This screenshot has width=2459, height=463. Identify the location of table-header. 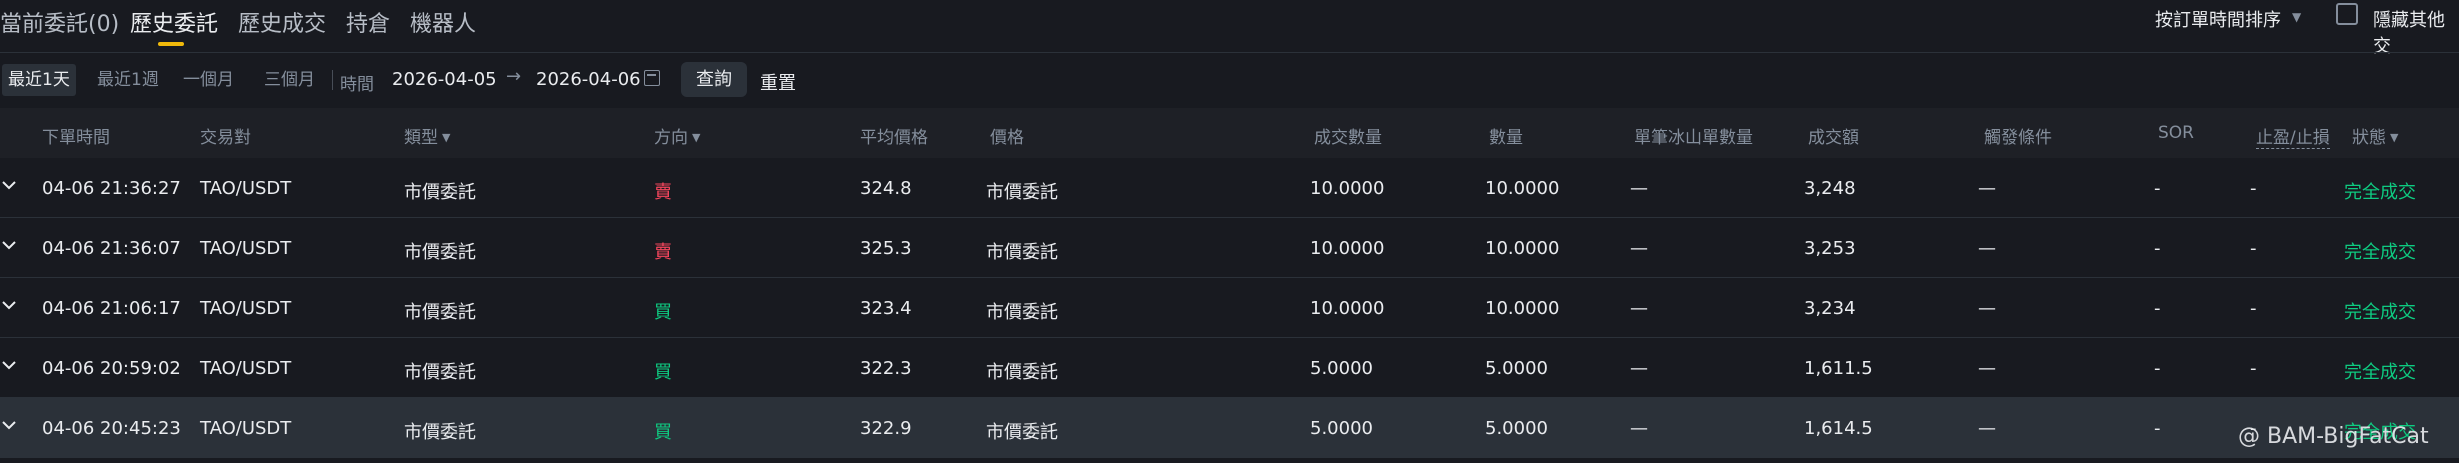
(1229, 133).